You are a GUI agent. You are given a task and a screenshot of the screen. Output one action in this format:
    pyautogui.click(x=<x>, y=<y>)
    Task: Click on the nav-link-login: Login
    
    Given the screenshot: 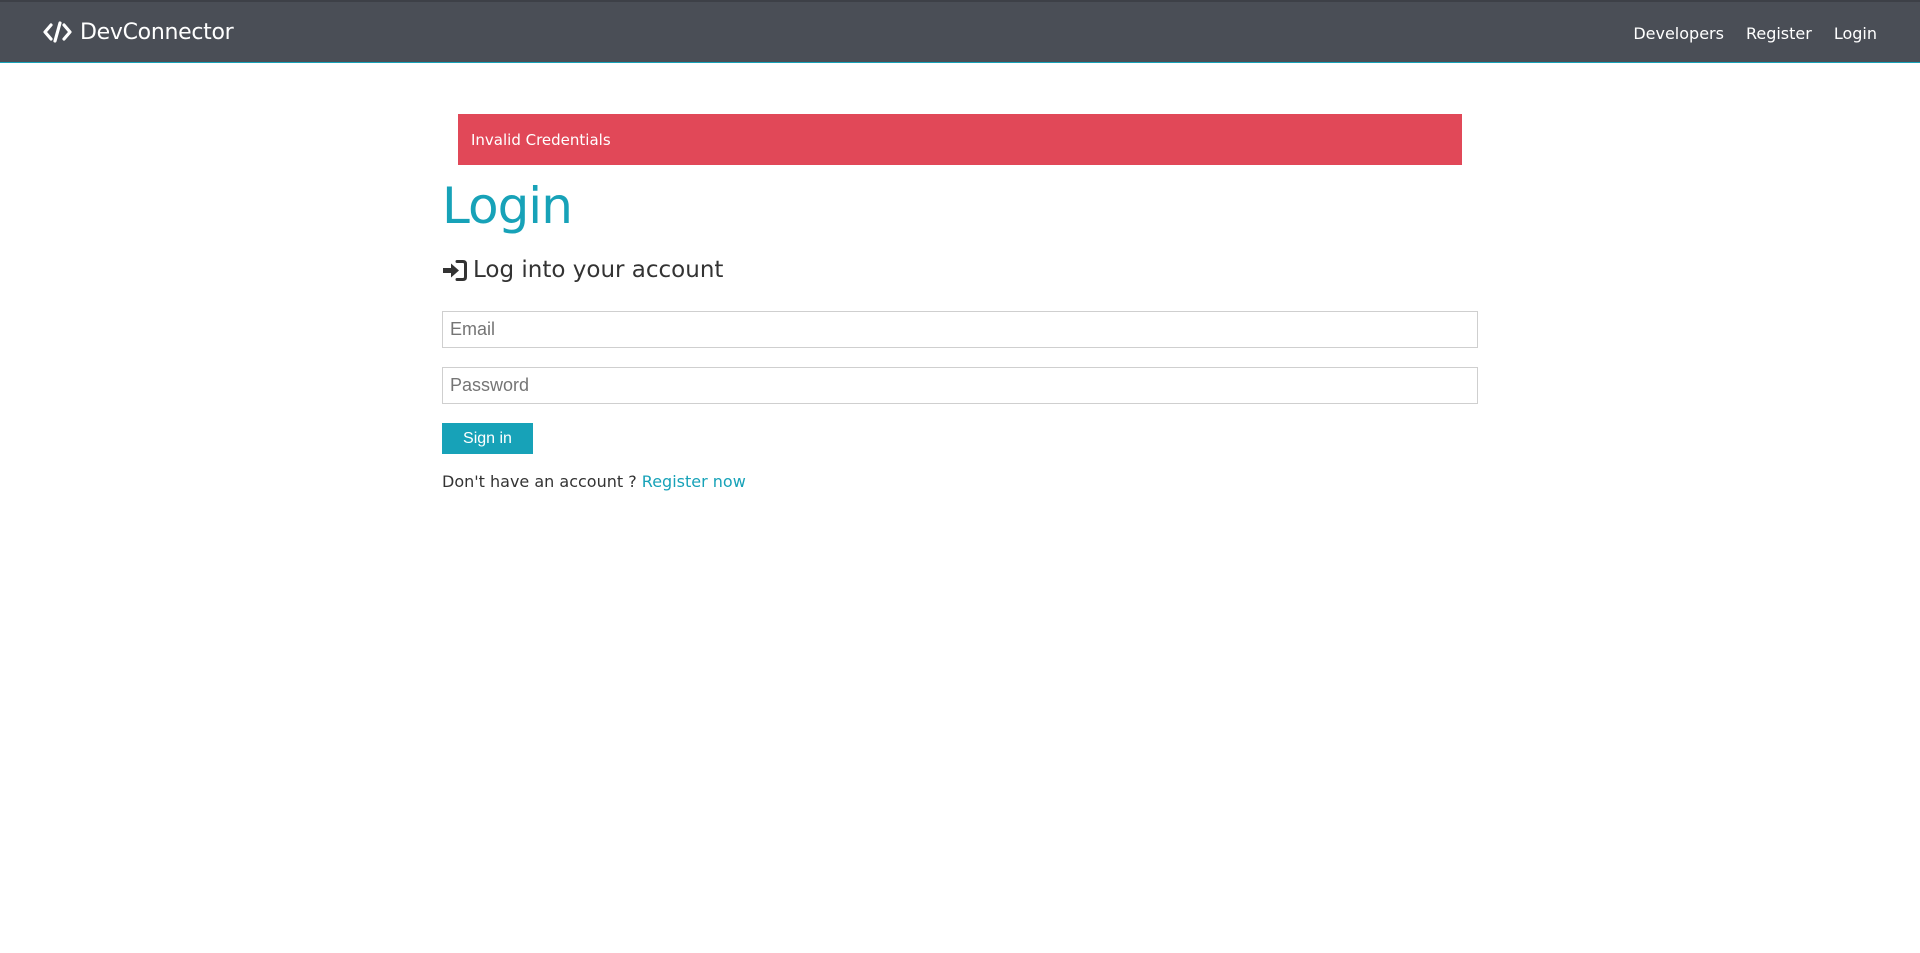 What is the action you would take?
    pyautogui.click(x=1855, y=33)
    